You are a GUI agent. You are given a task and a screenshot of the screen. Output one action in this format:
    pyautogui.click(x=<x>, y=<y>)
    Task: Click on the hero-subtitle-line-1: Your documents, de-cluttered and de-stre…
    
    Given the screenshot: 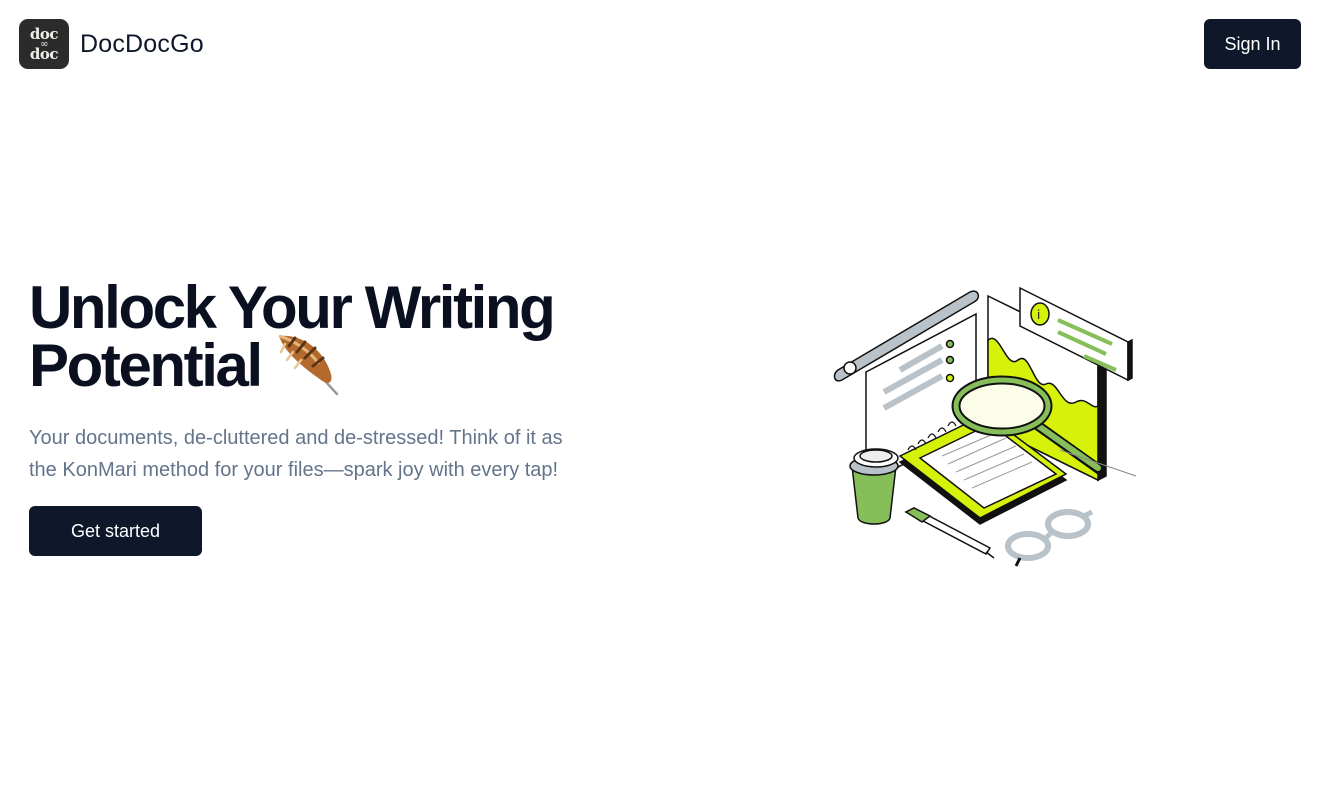 What is the action you would take?
    pyautogui.click(x=296, y=438)
    